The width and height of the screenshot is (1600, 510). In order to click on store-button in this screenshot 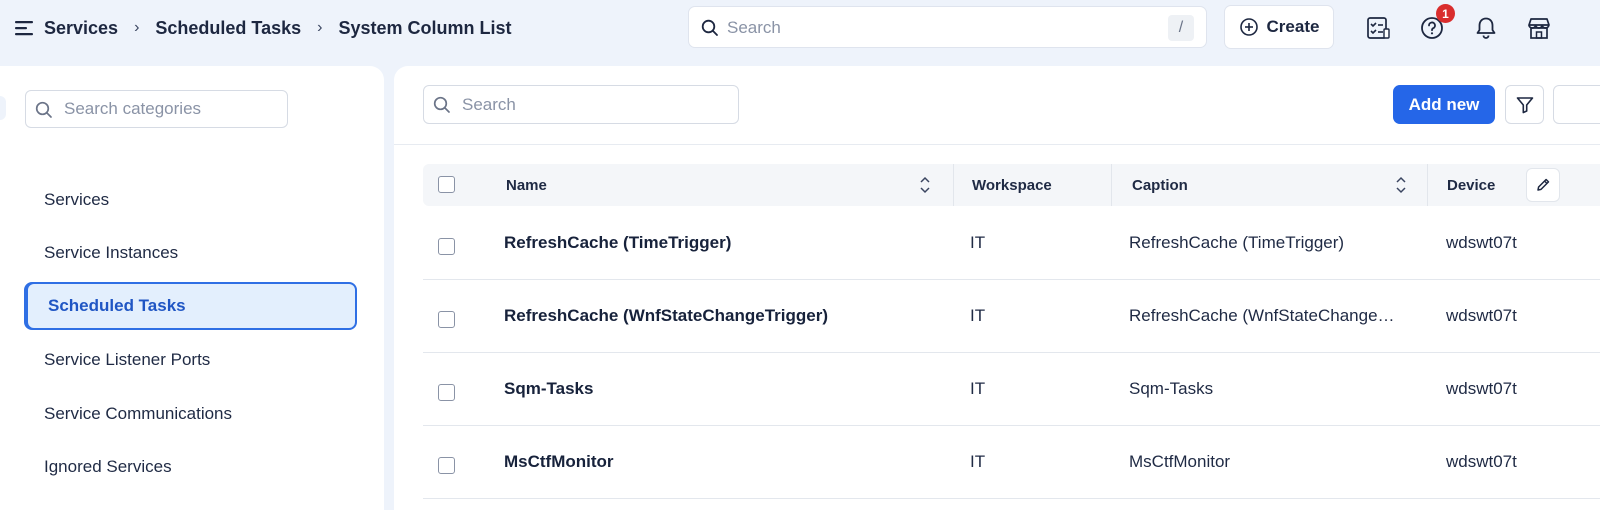, I will do `click(1539, 28)`.